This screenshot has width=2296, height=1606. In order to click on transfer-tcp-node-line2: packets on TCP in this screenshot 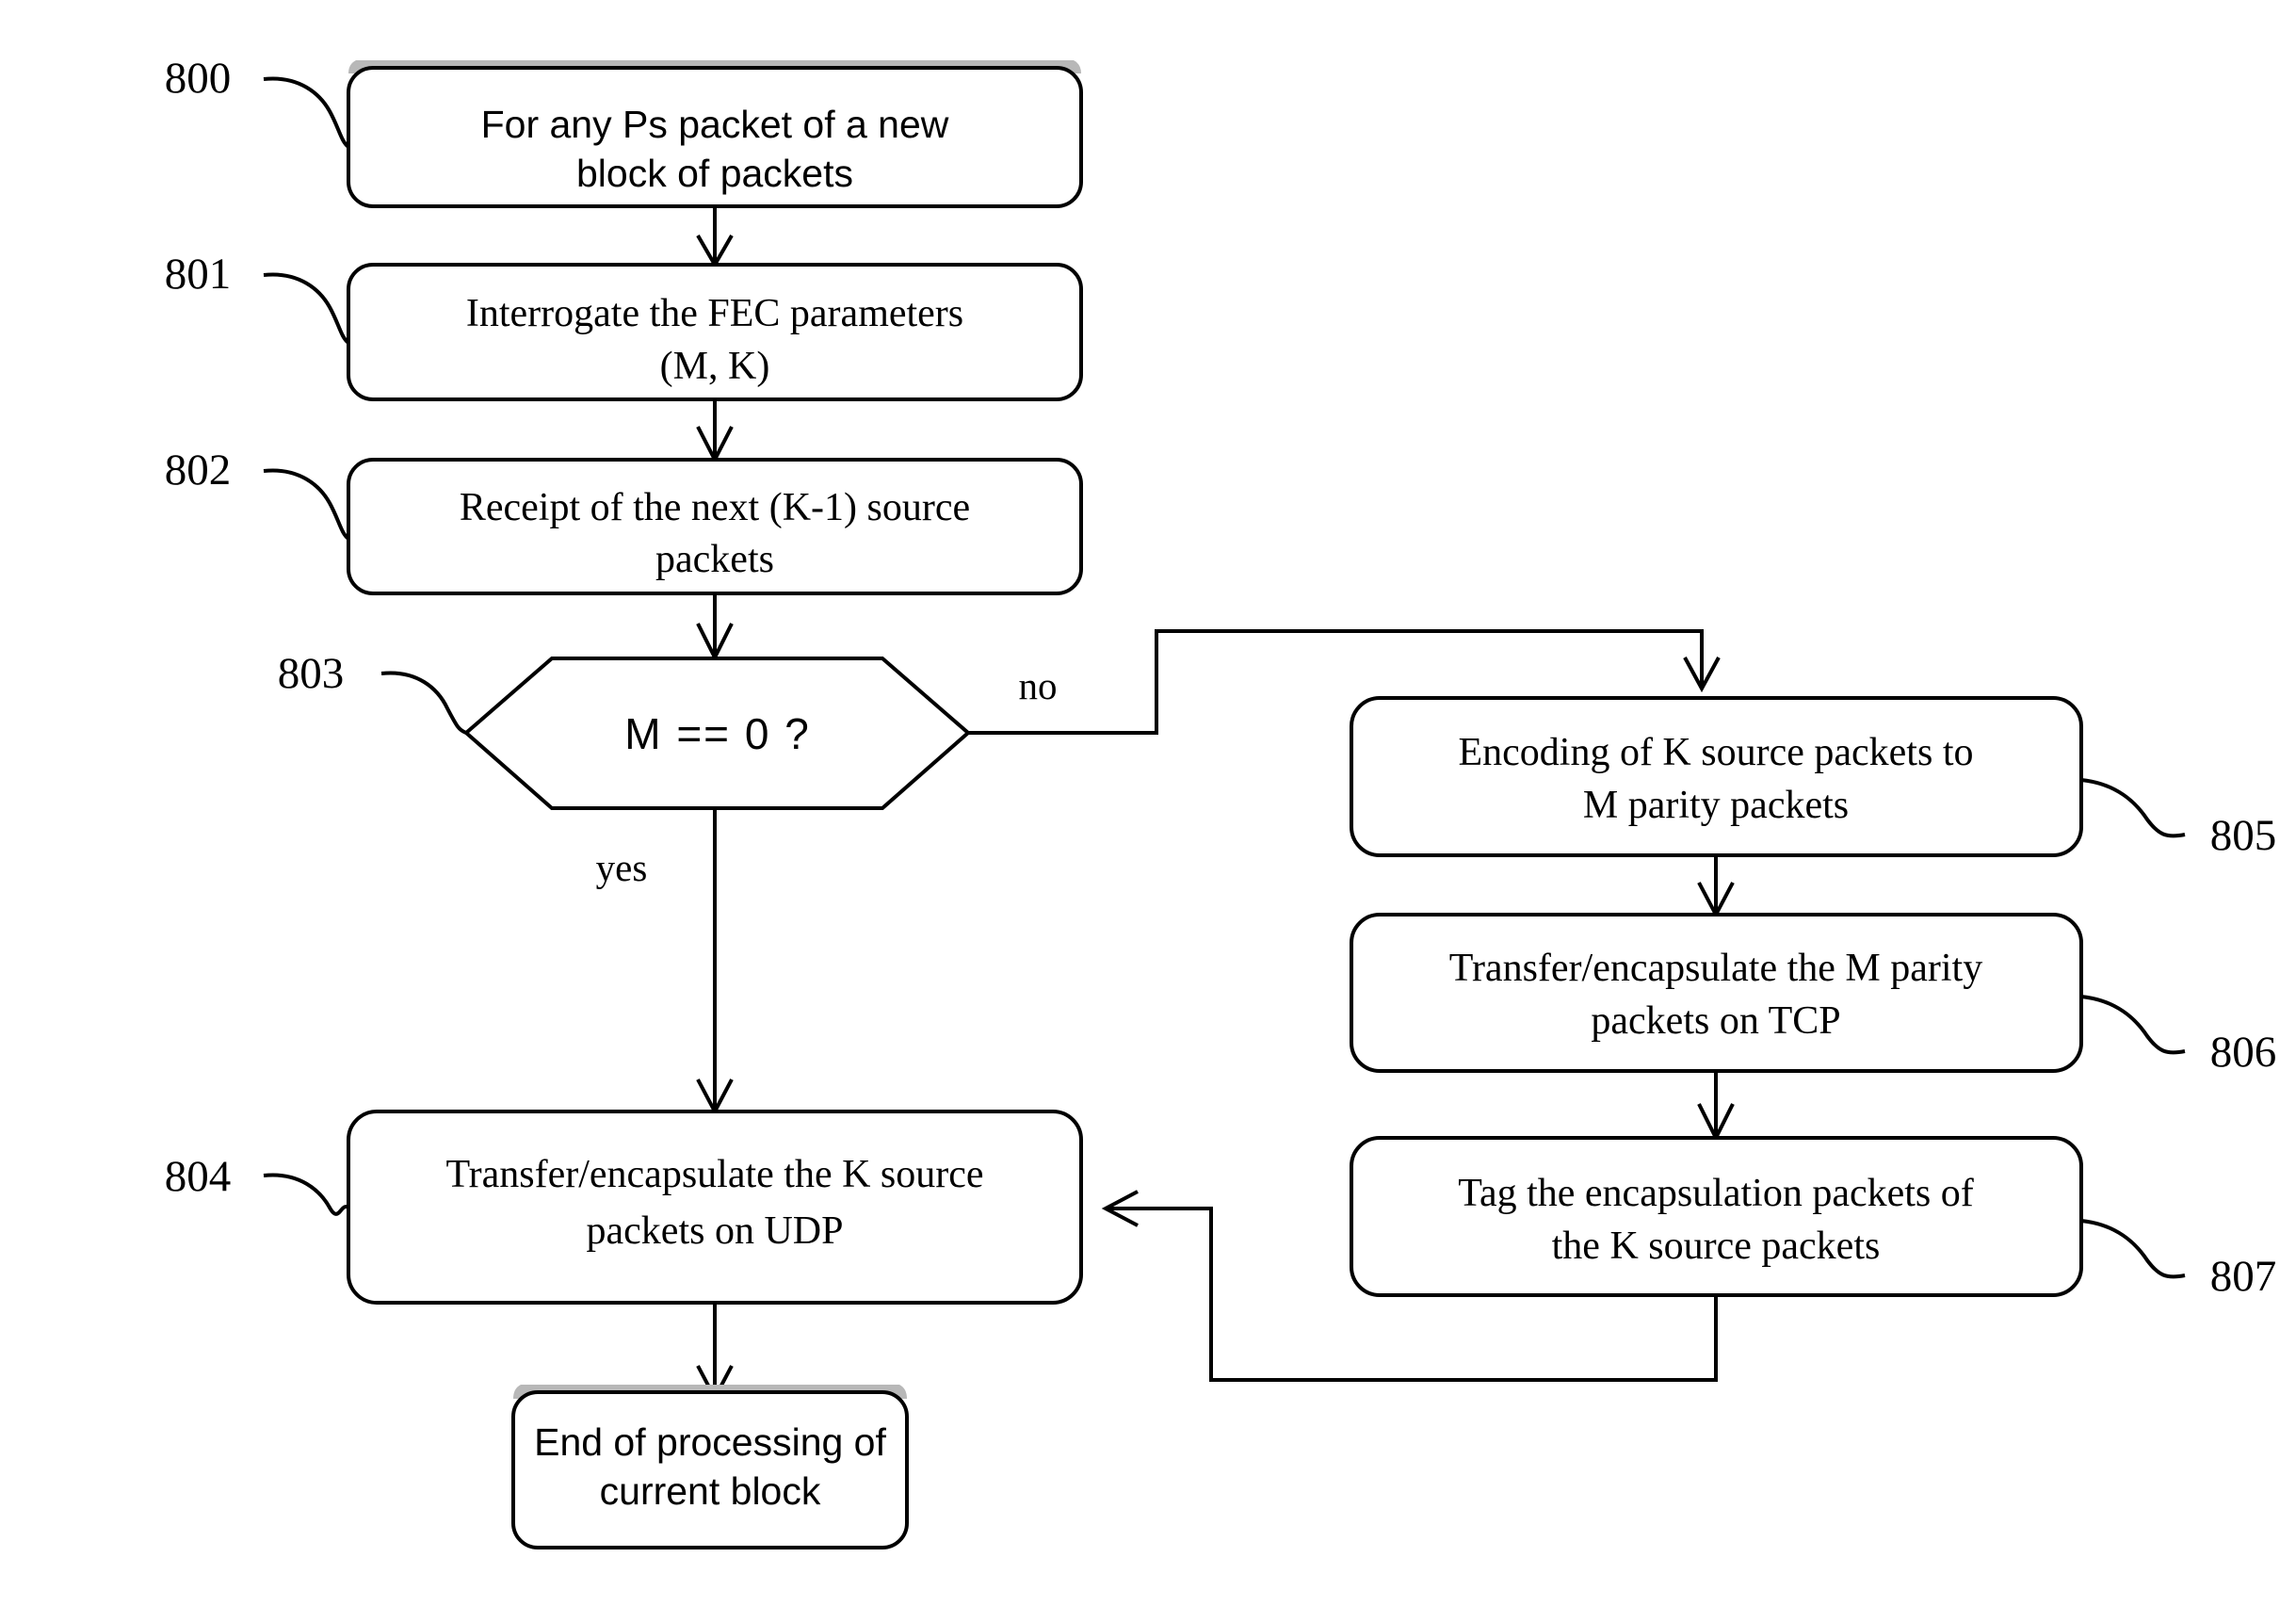, I will do `click(1715, 1021)`.